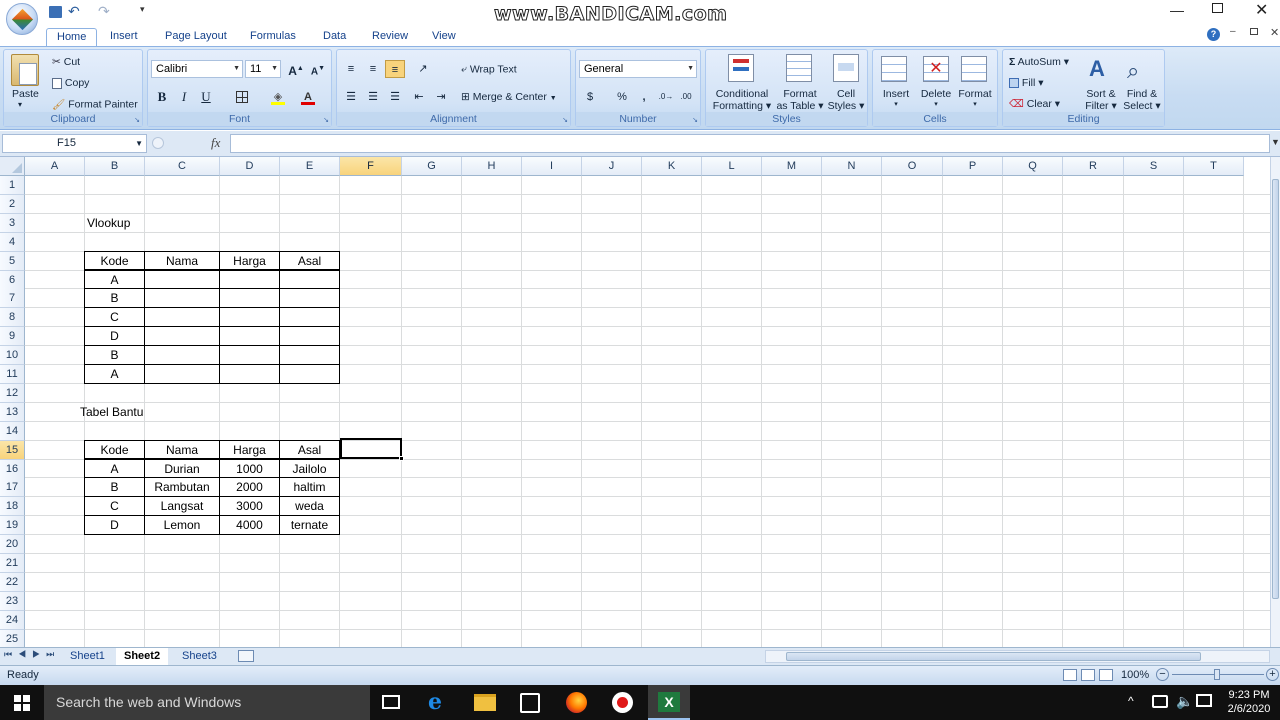 Image resolution: width=1280 pixels, height=720 pixels. I want to click on cell-styles-button: Cell Styles ▾, so click(846, 100).